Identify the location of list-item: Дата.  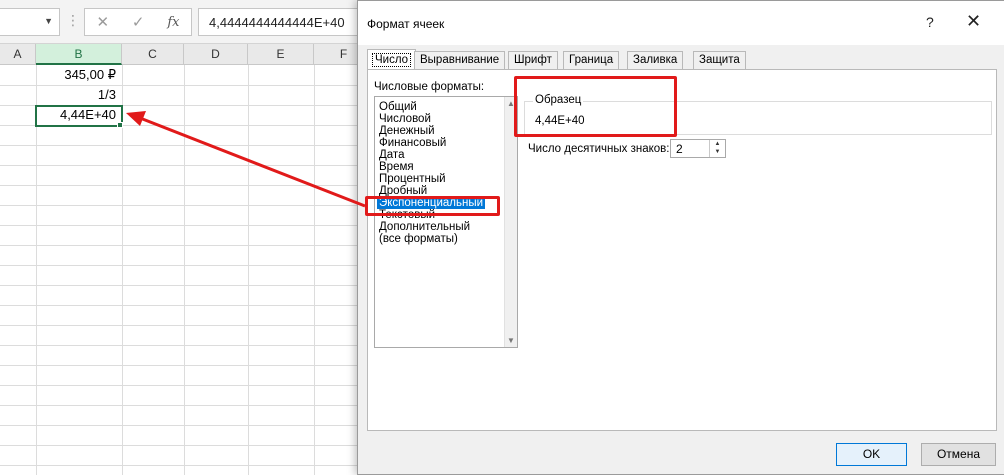
(391, 155).